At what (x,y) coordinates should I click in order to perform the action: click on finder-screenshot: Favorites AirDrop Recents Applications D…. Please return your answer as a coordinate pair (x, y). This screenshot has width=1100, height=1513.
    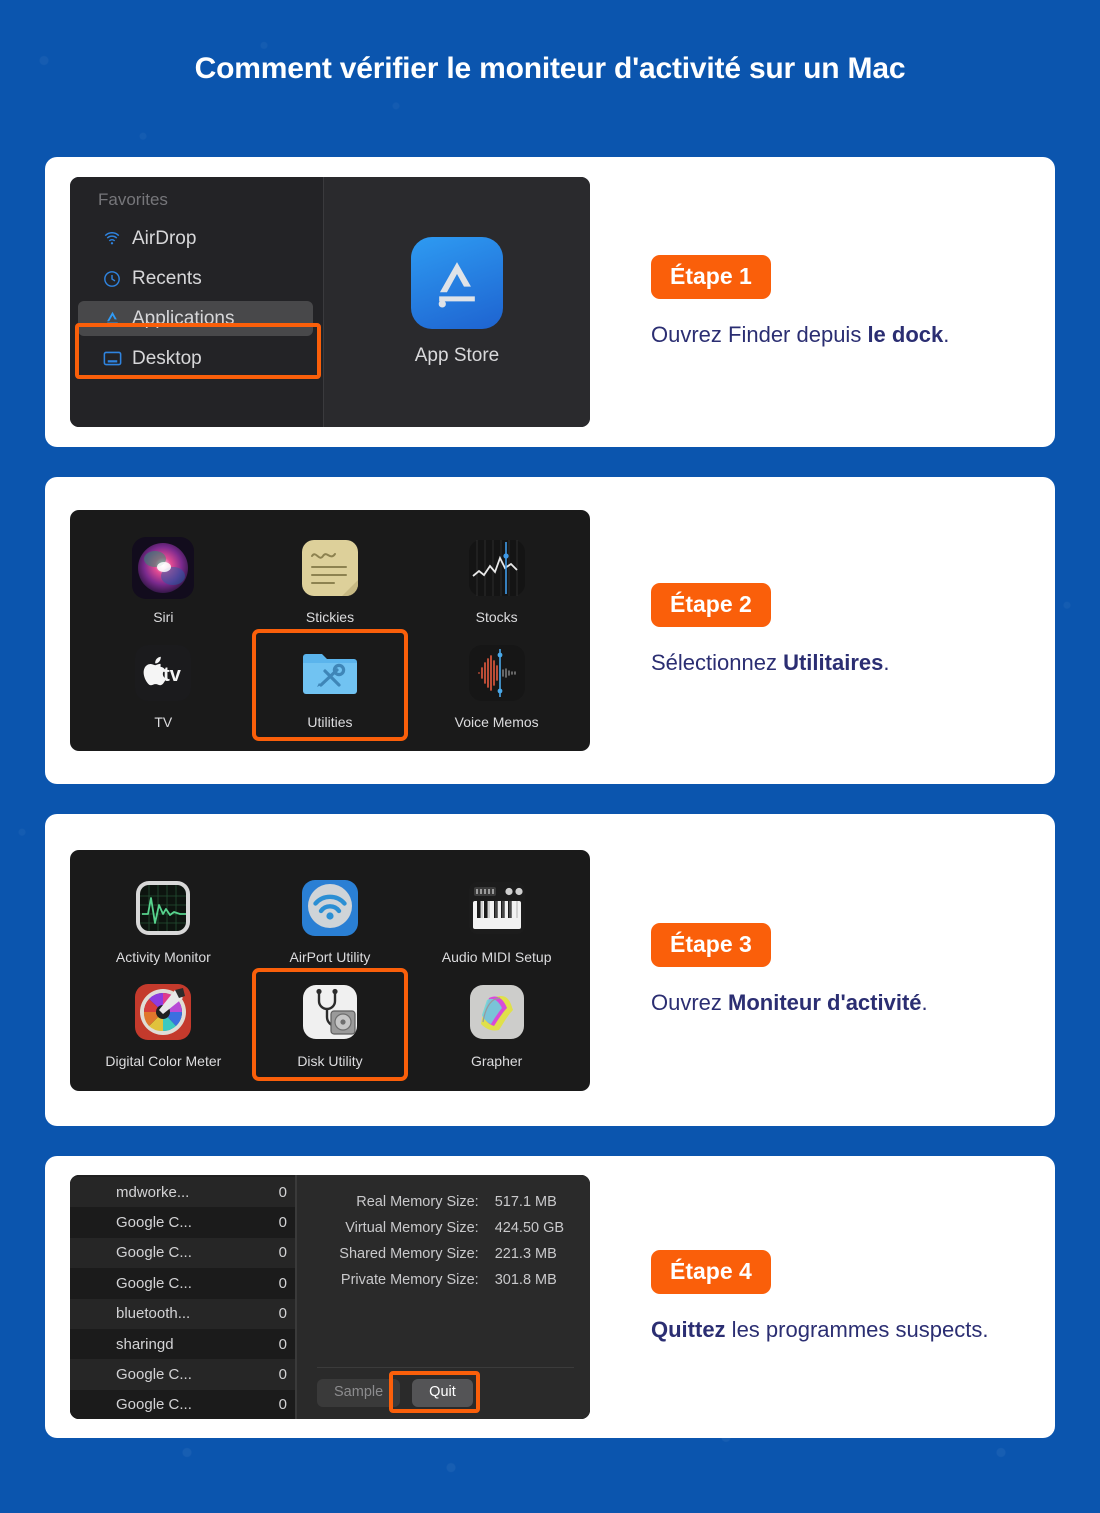
    Looking at the image, I should click on (330, 302).